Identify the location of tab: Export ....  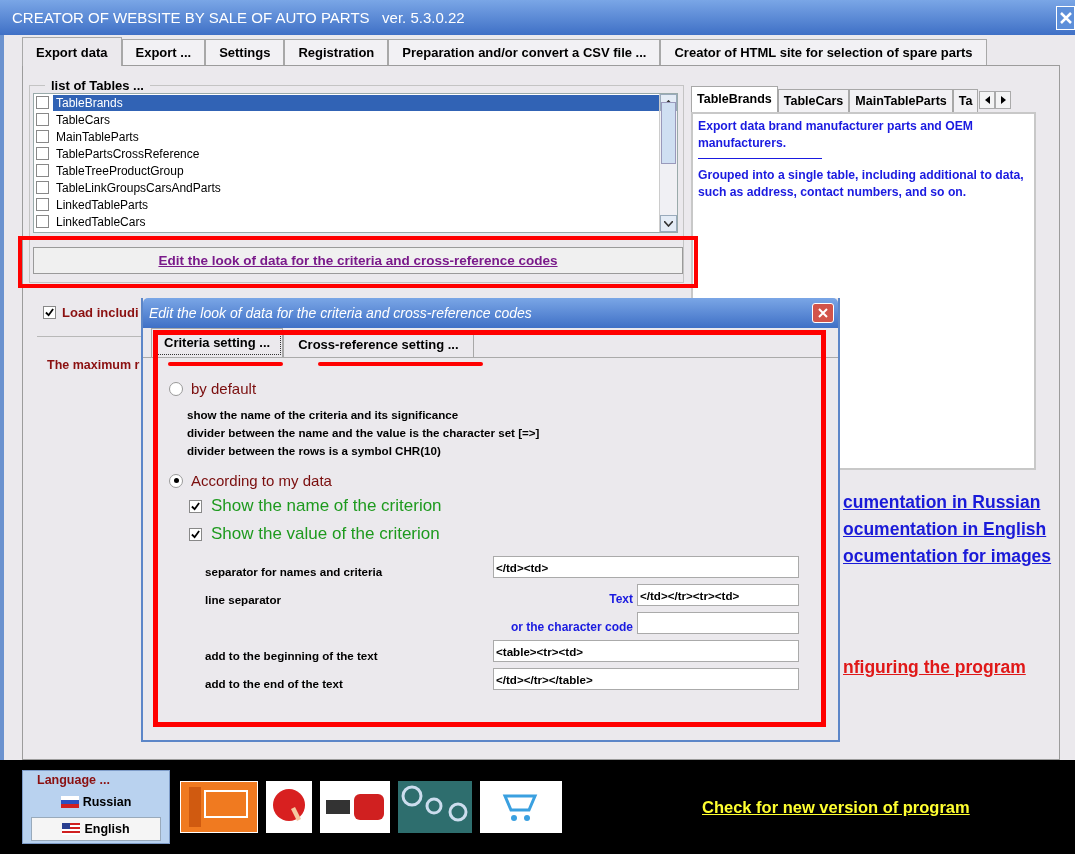
(163, 52).